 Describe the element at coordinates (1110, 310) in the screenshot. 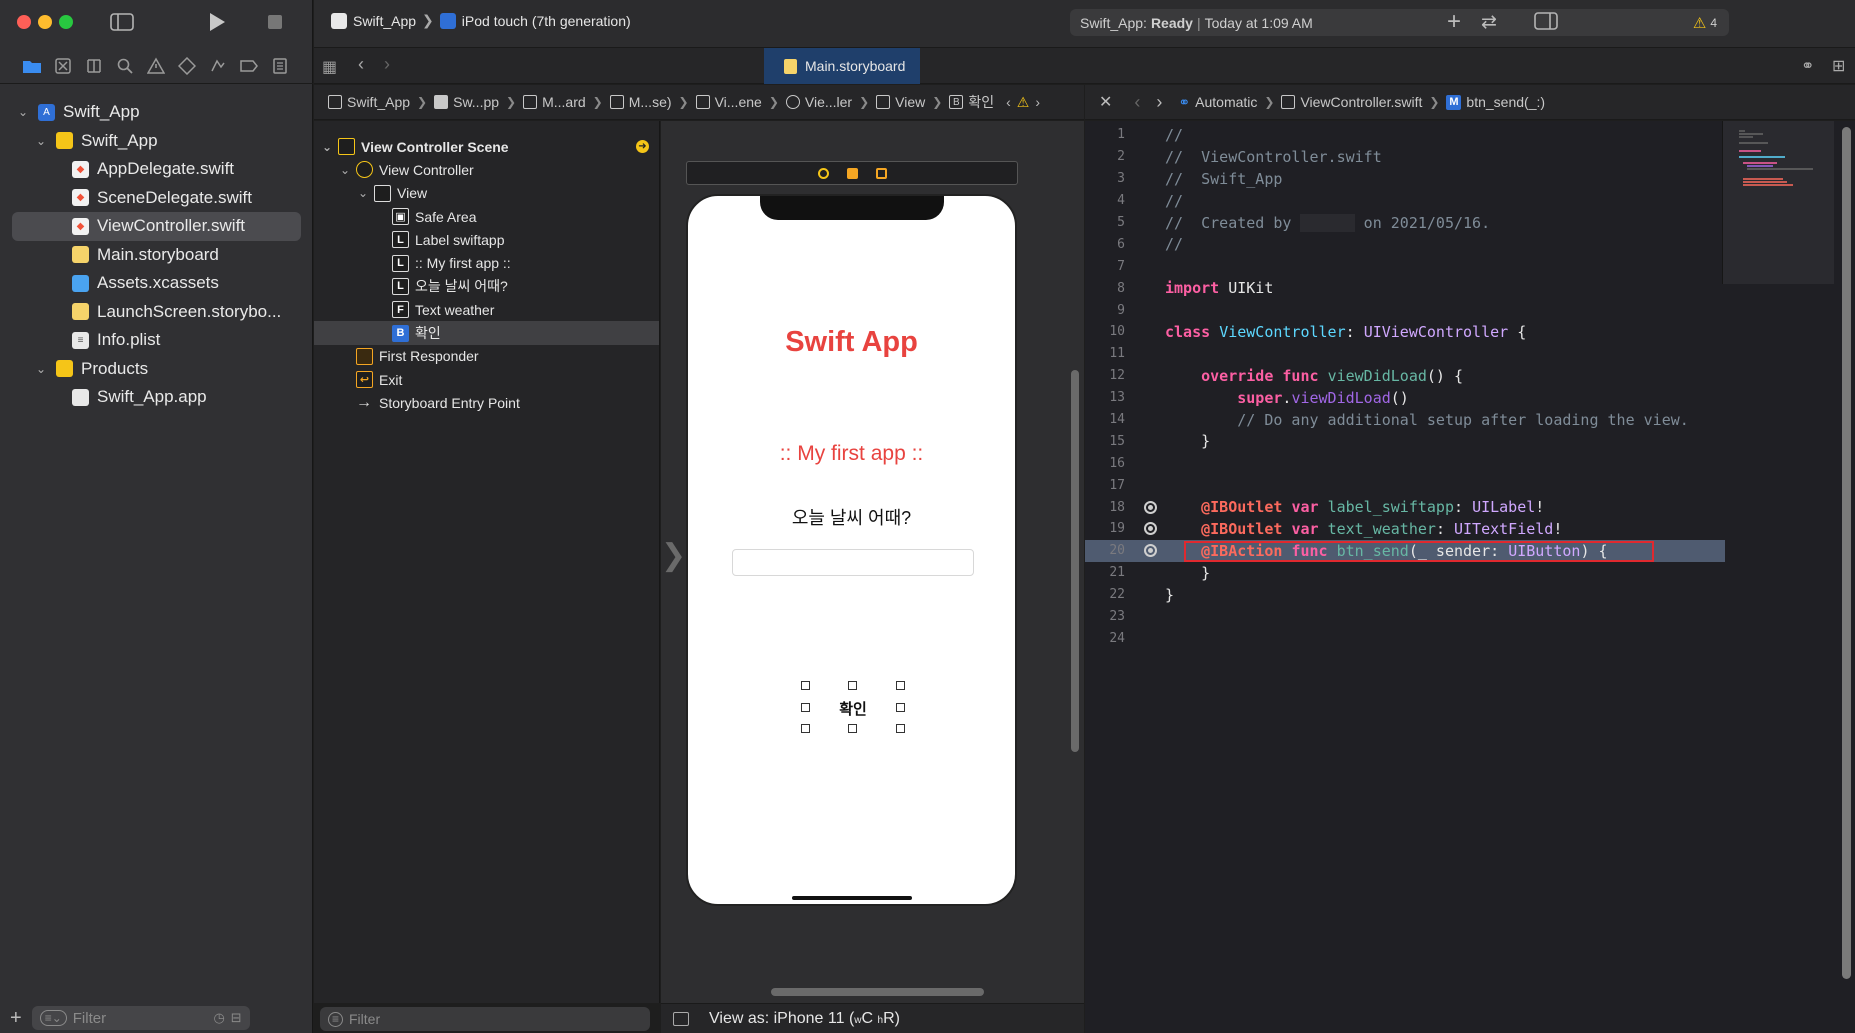

I see `line-number: 9` at that location.